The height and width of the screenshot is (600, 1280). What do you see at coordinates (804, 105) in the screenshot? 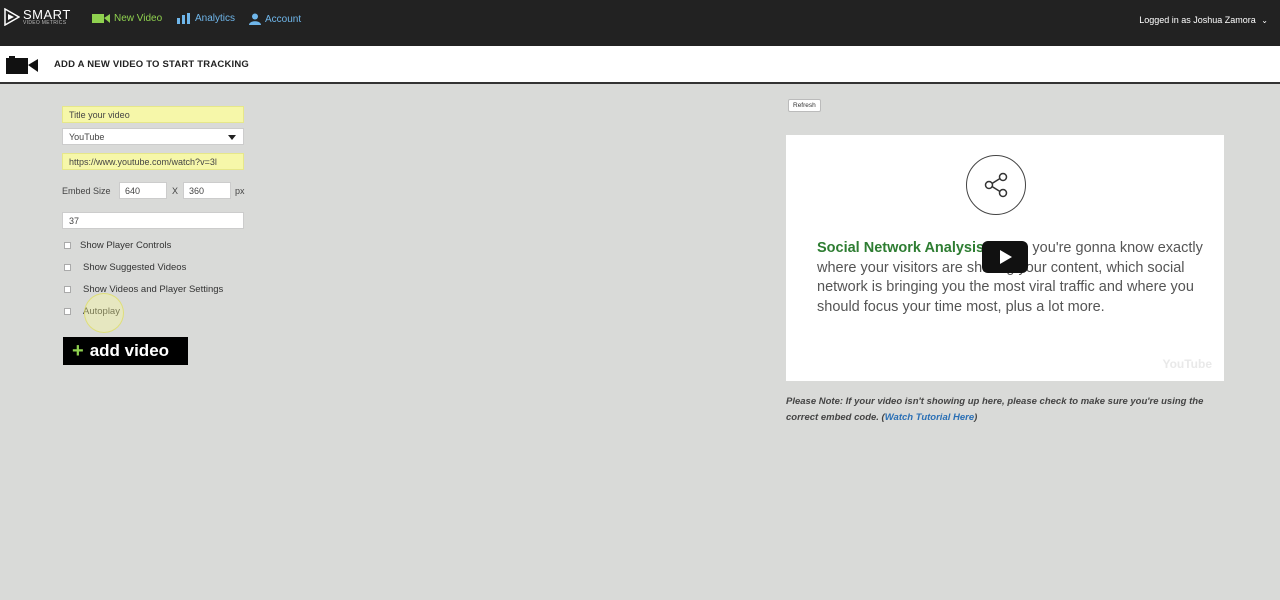
I see `refresh-button: Refresh` at bounding box center [804, 105].